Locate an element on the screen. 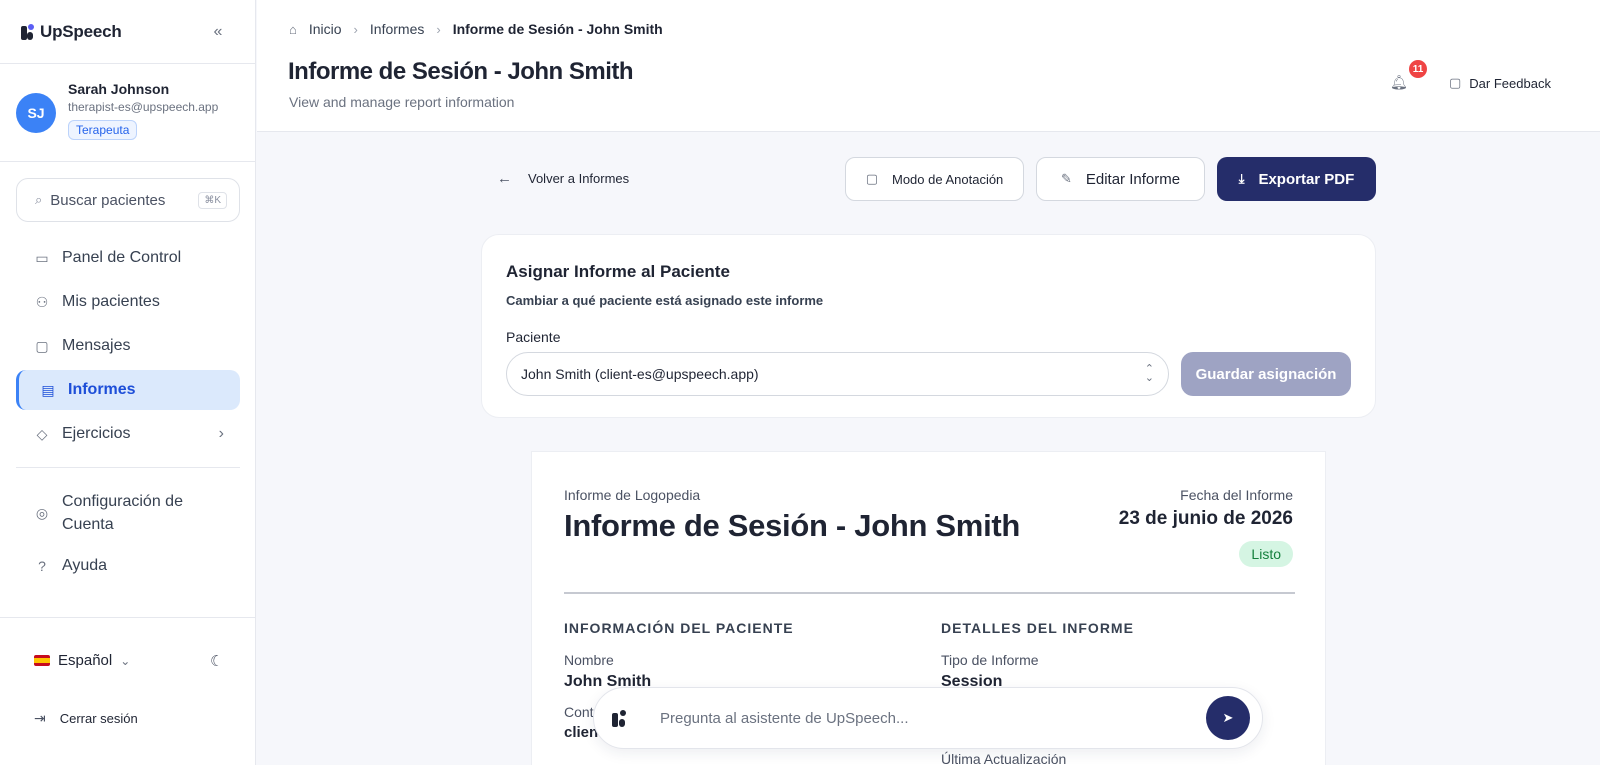  sidebar-item-label: Panel de Control is located at coordinates (122, 257).